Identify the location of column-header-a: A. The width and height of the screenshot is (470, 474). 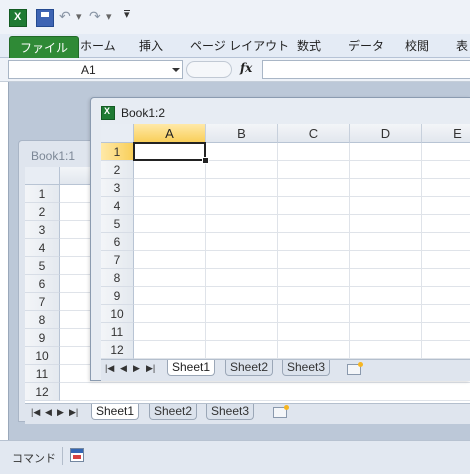
(170, 133).